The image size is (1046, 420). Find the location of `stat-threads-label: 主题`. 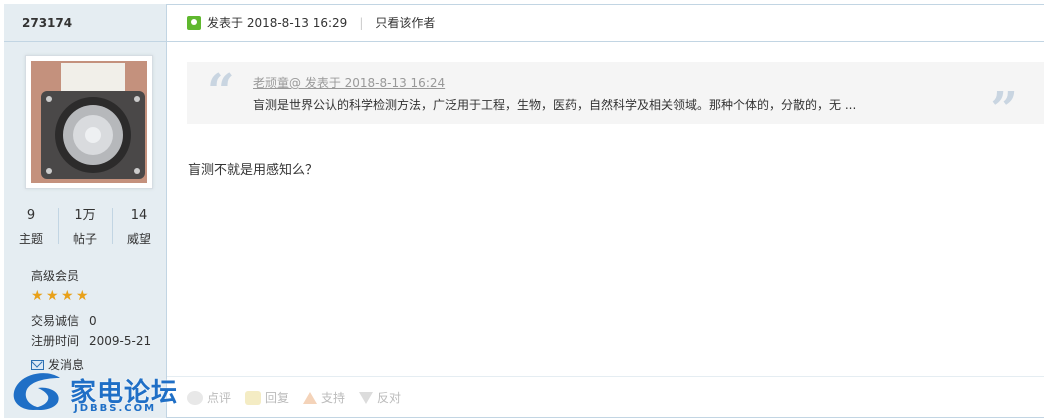

stat-threads-label: 主题 is located at coordinates (30, 239).